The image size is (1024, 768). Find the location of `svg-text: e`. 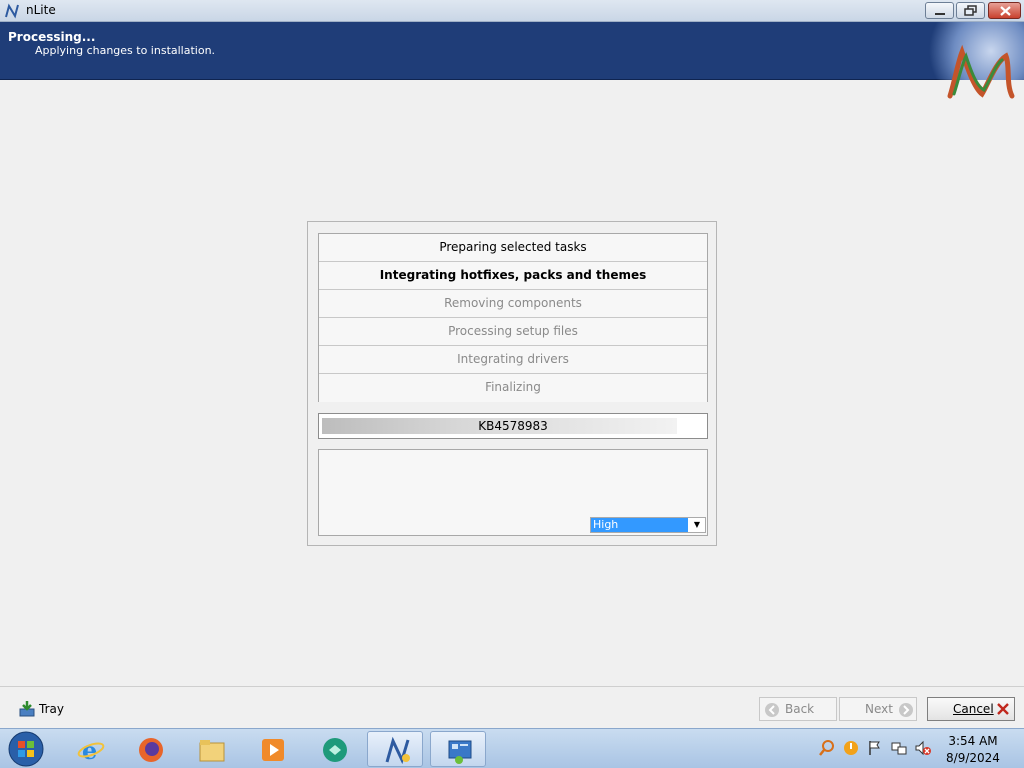

svg-text: e is located at coordinates (89, 750).